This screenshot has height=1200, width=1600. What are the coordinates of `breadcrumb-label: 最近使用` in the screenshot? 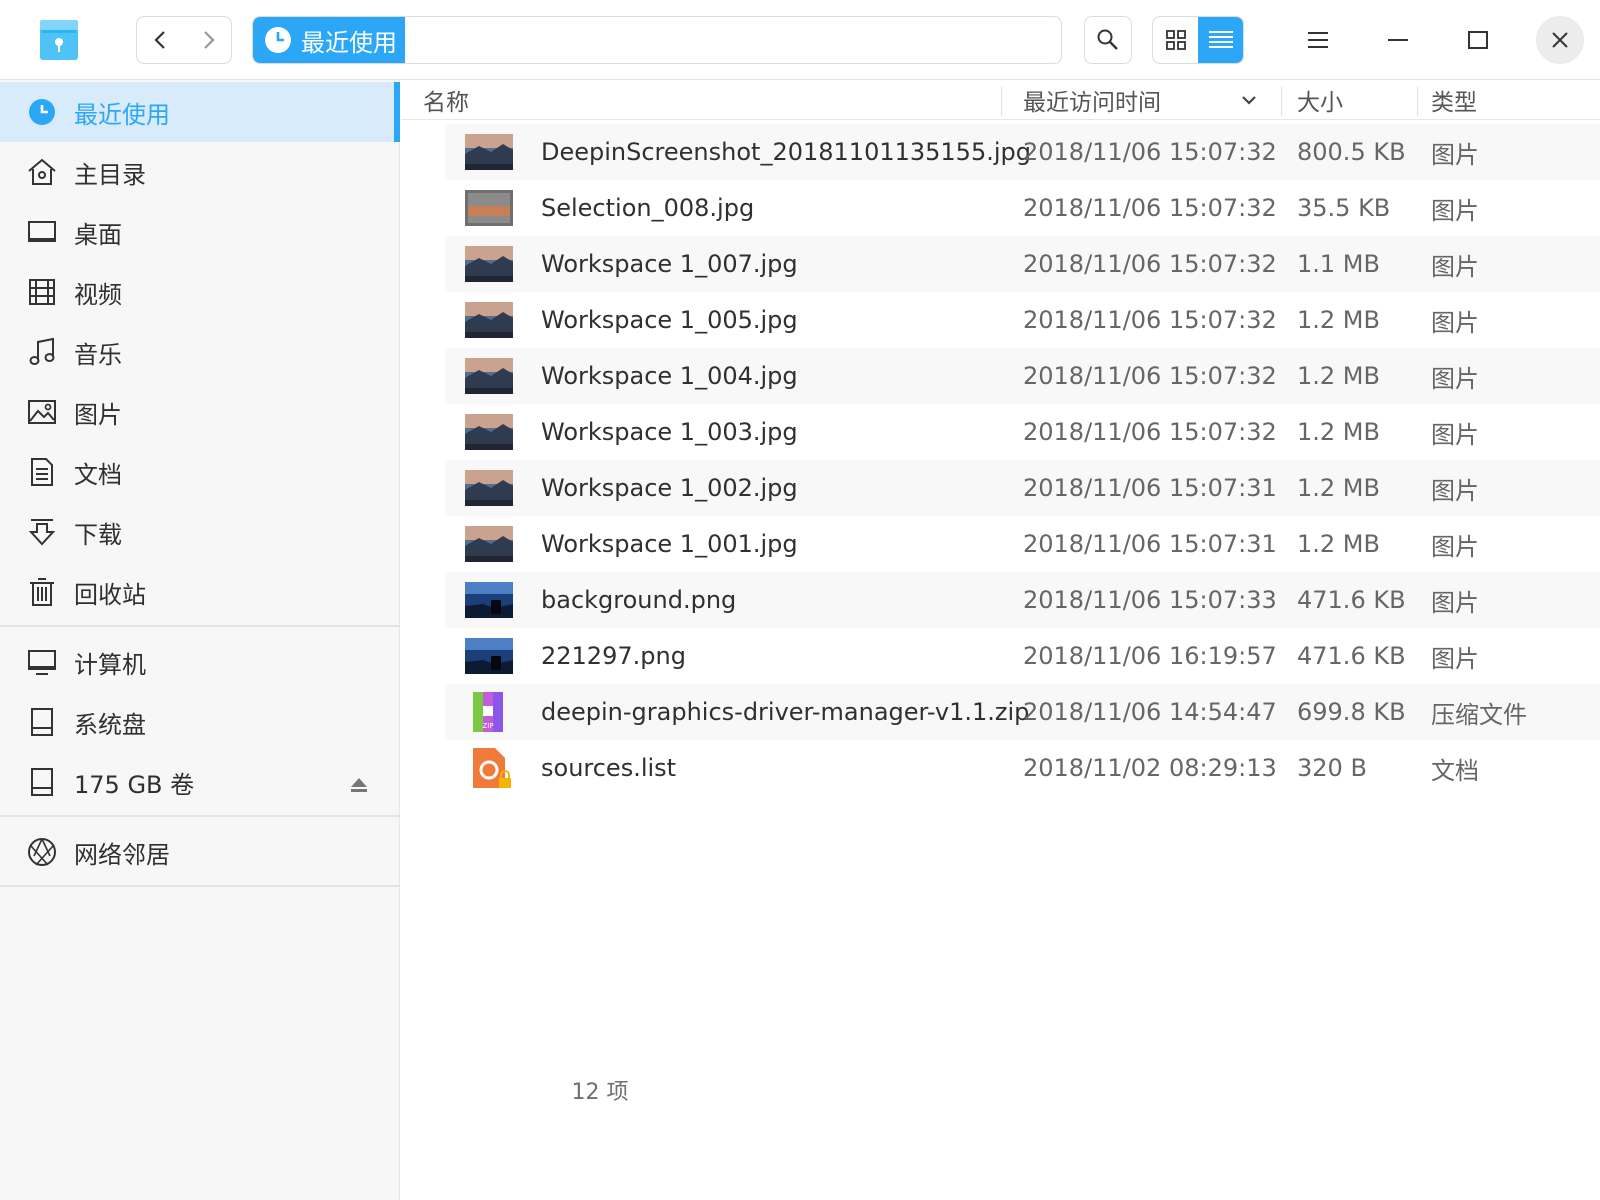 It's located at (349, 42).